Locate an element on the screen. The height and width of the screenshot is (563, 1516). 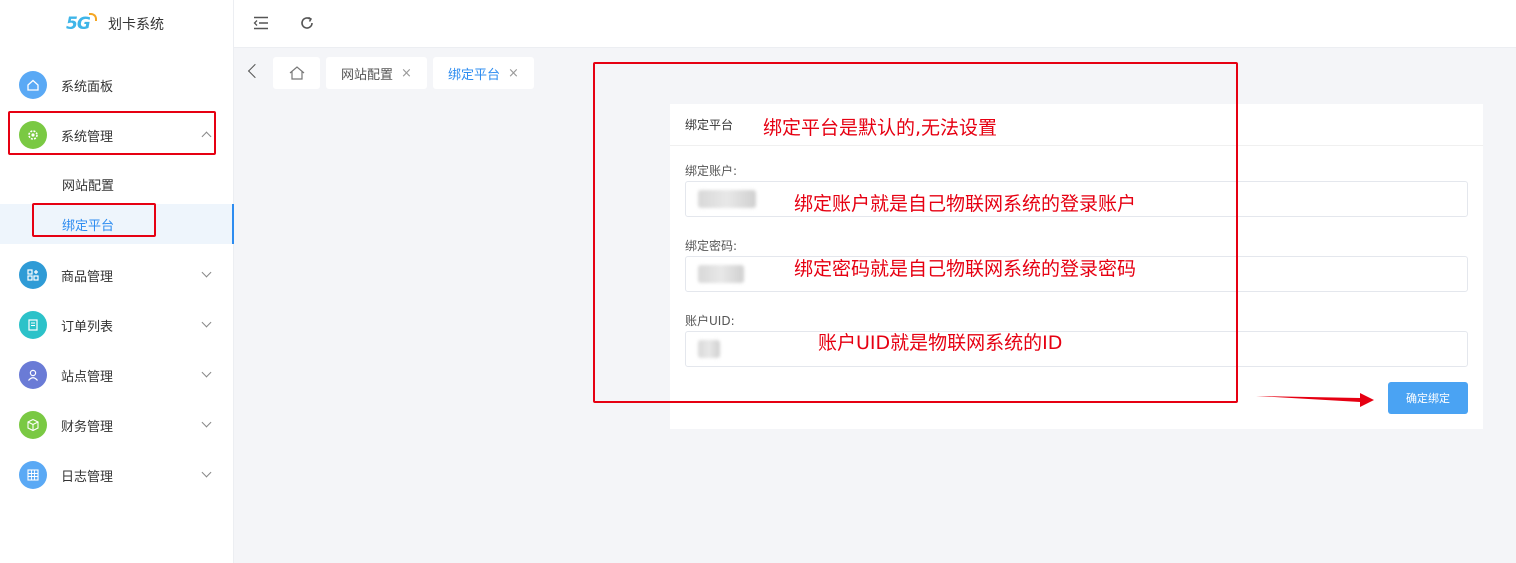
sidebar-item-label: 商品管理 is located at coordinates (87, 277).